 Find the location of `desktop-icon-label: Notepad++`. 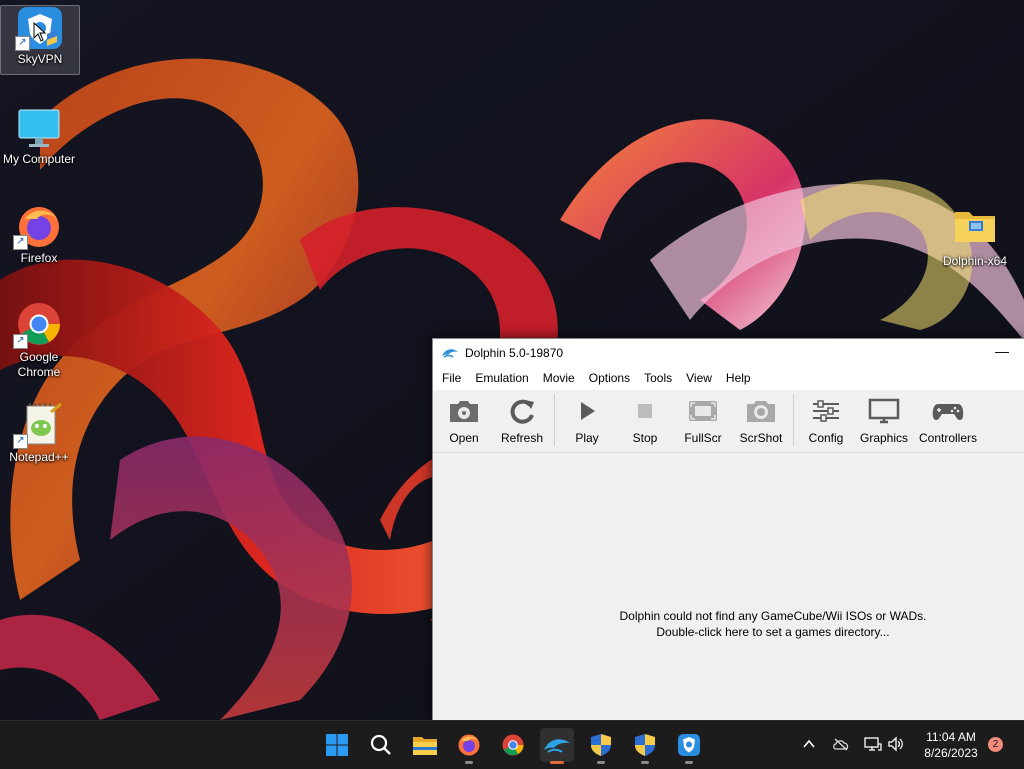

desktop-icon-label: Notepad++ is located at coordinates (39, 457).